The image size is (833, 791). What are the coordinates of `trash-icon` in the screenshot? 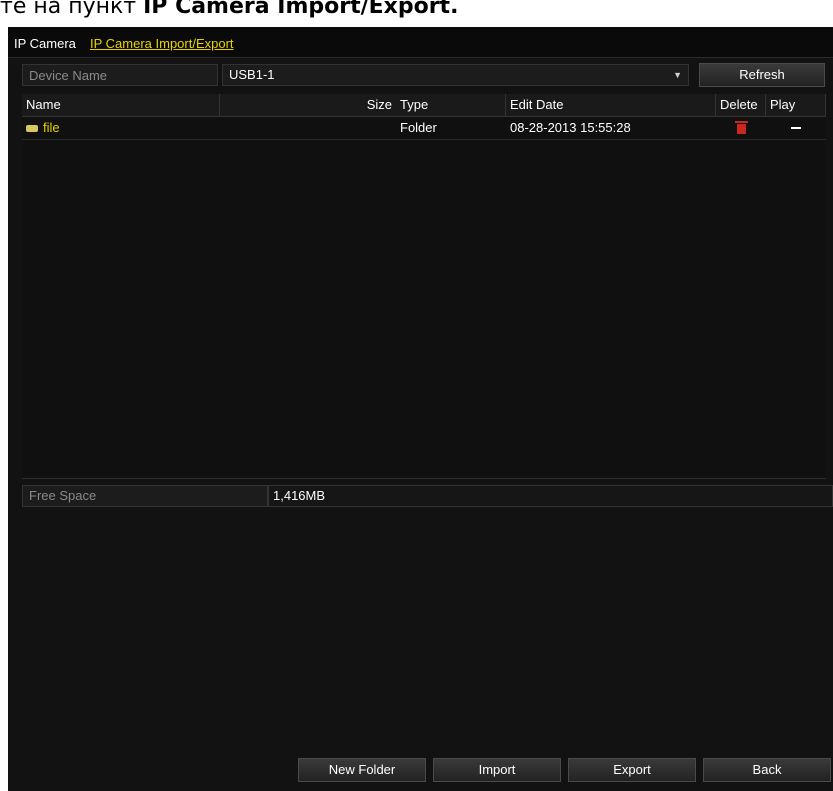 It's located at (741, 127).